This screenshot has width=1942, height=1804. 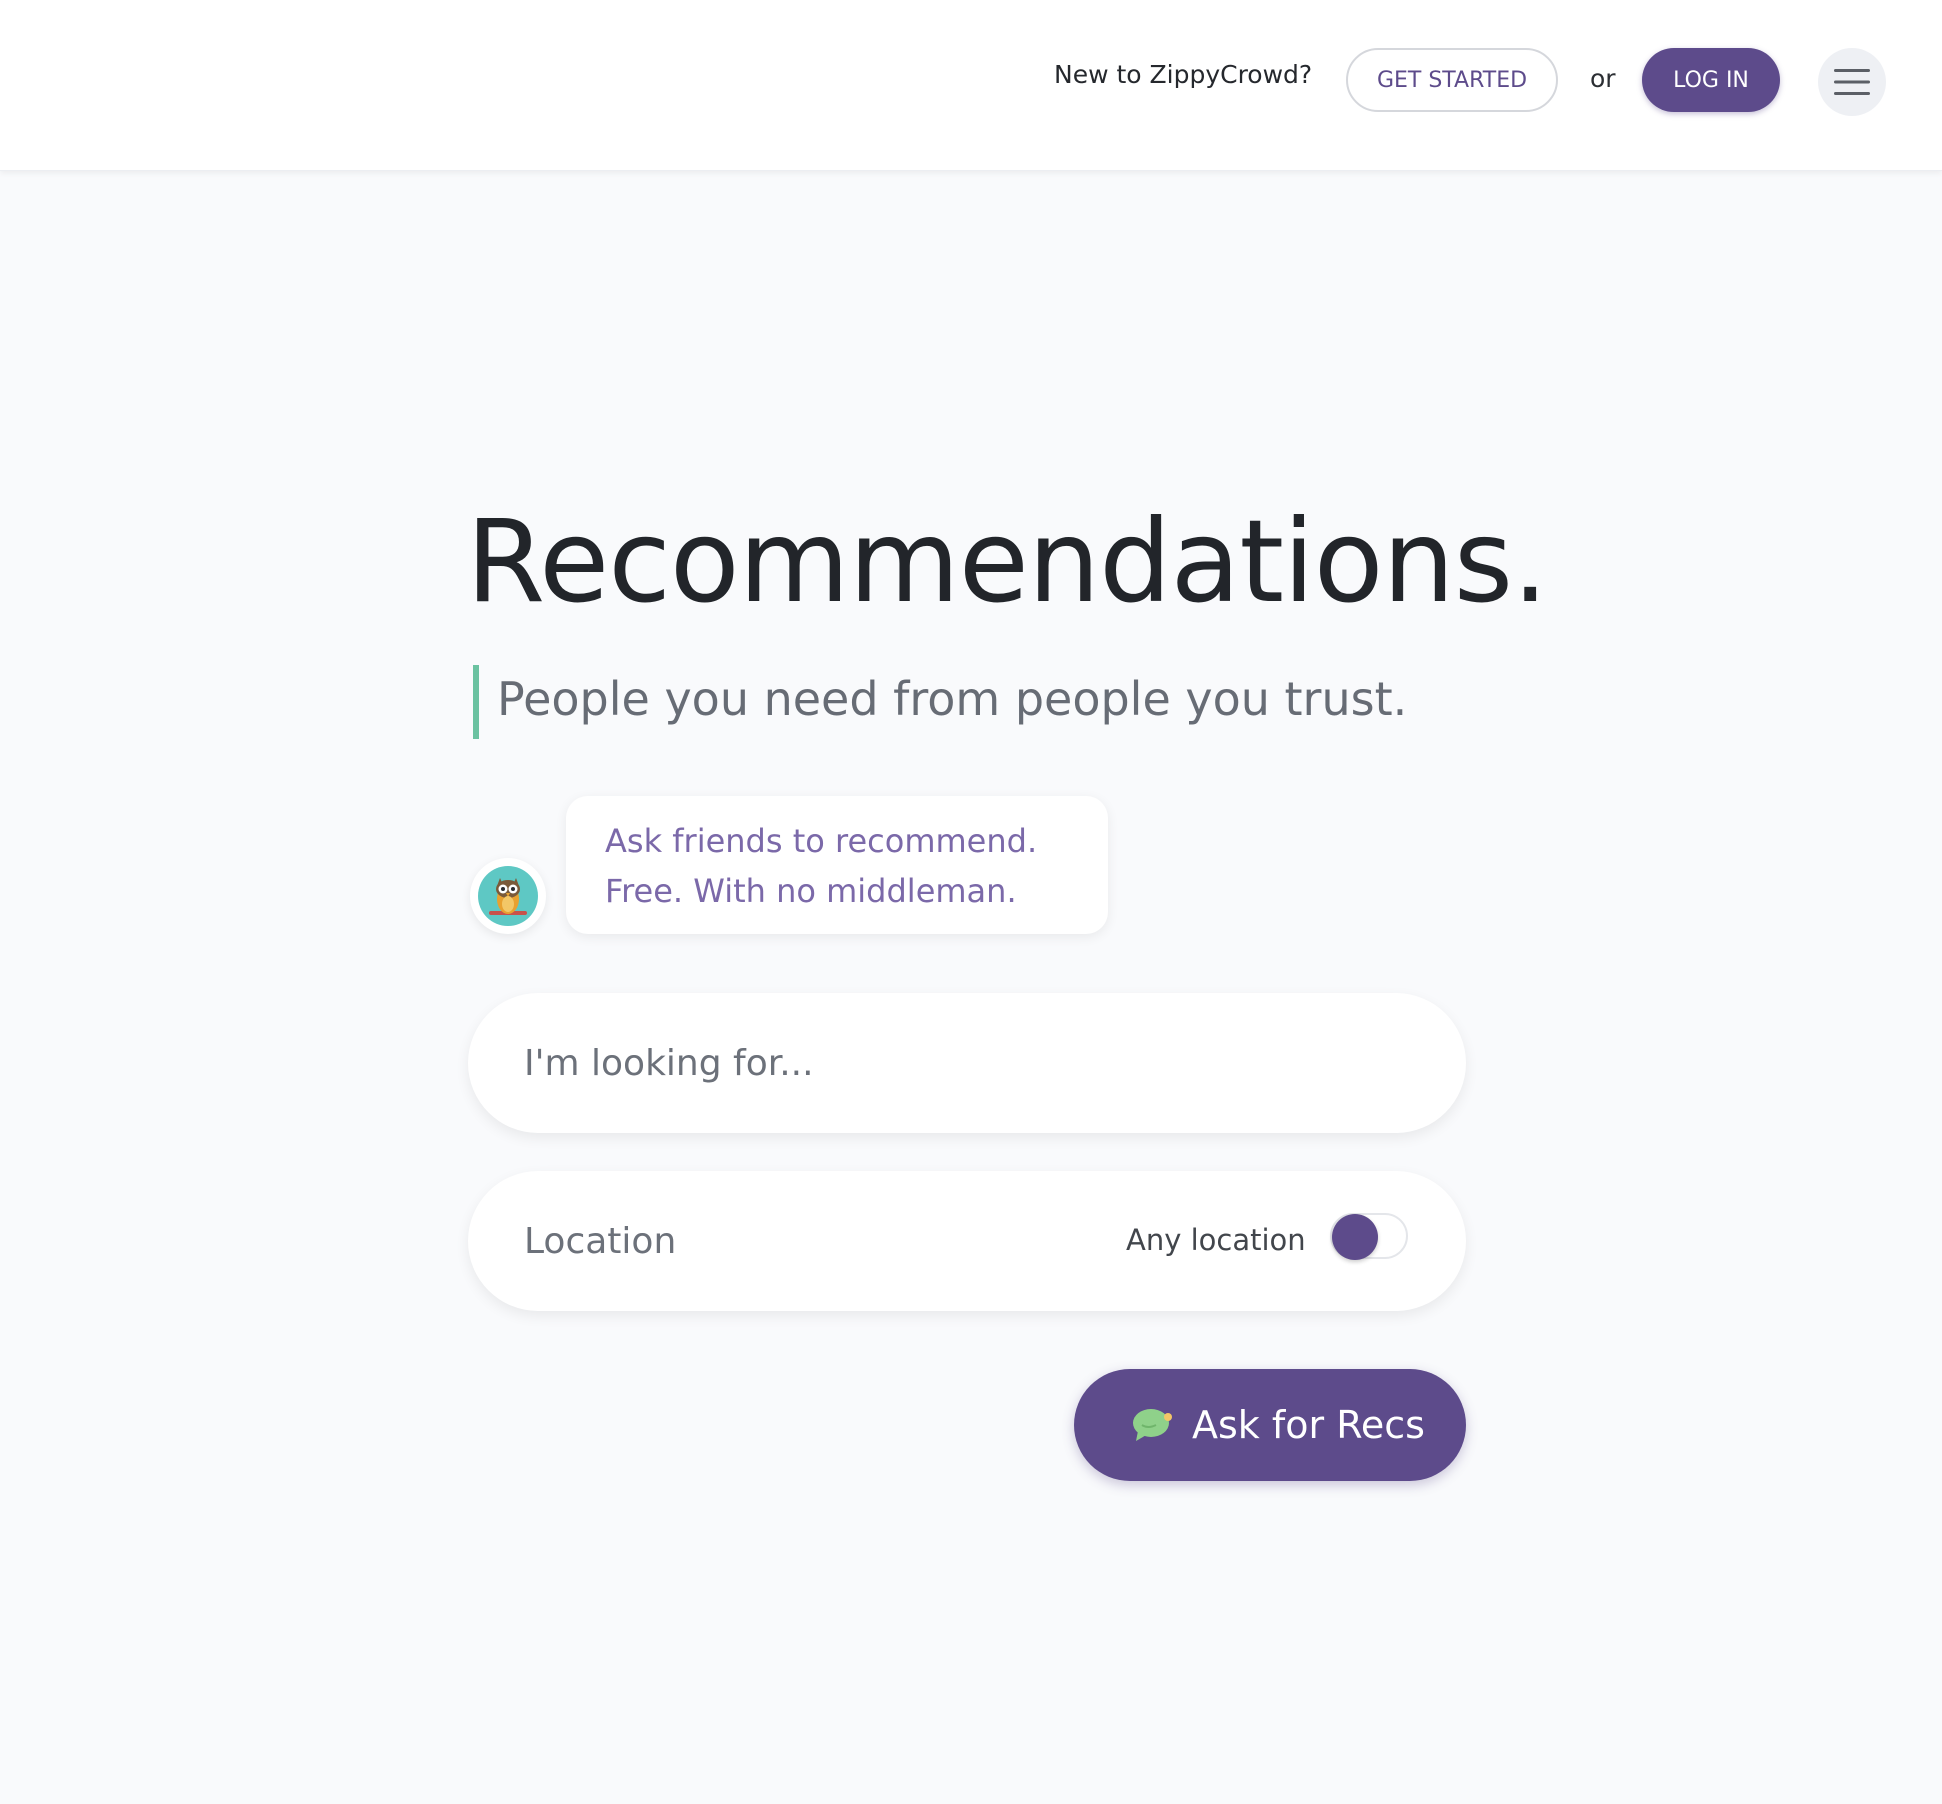 What do you see at coordinates (971, 85) in the screenshot?
I see `top-navigation-bar: New to ZippyCrowd? GET STARTED or LOG IN` at bounding box center [971, 85].